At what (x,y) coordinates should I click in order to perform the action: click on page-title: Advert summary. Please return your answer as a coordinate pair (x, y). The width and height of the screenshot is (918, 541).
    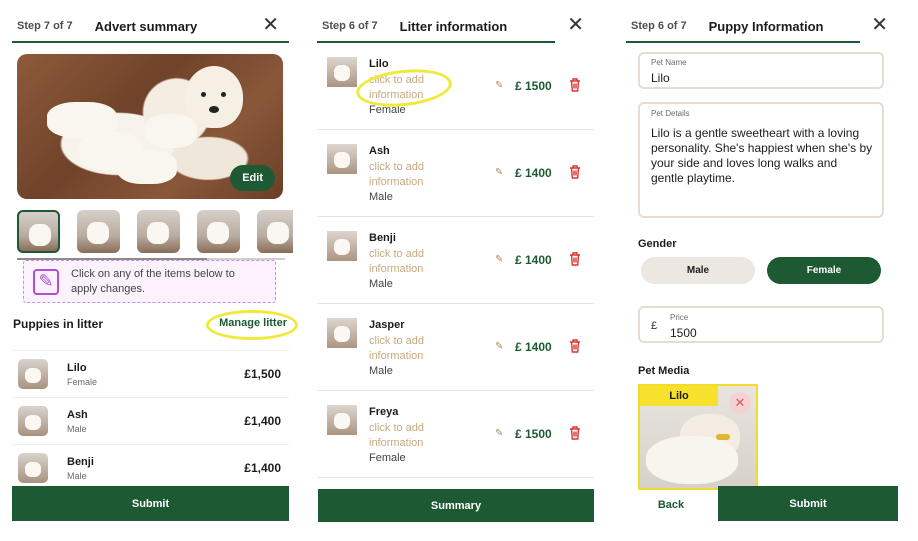
    Looking at the image, I should click on (146, 26).